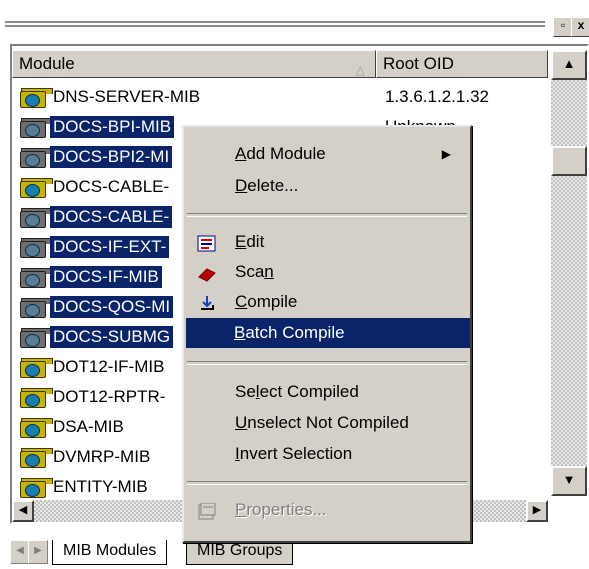 This screenshot has width=589, height=569. What do you see at coordinates (297, 391) in the screenshot?
I see `menu-item-label: Select Compiled` at bounding box center [297, 391].